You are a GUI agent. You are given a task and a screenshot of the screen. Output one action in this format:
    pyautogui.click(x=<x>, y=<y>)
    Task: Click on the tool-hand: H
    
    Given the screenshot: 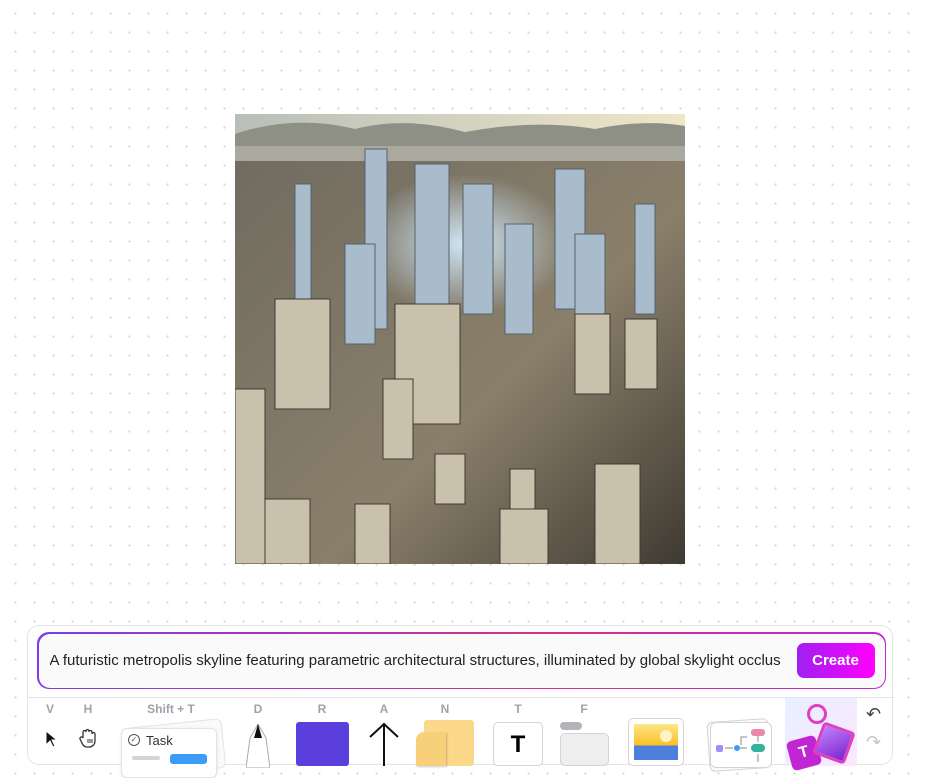 What is the action you would take?
    pyautogui.click(x=88, y=732)
    